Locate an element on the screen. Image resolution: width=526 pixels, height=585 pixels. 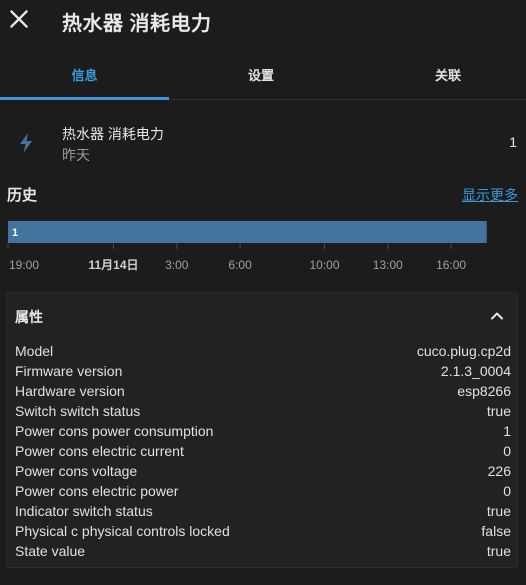
tab-info: 信息 is located at coordinates (84, 74).